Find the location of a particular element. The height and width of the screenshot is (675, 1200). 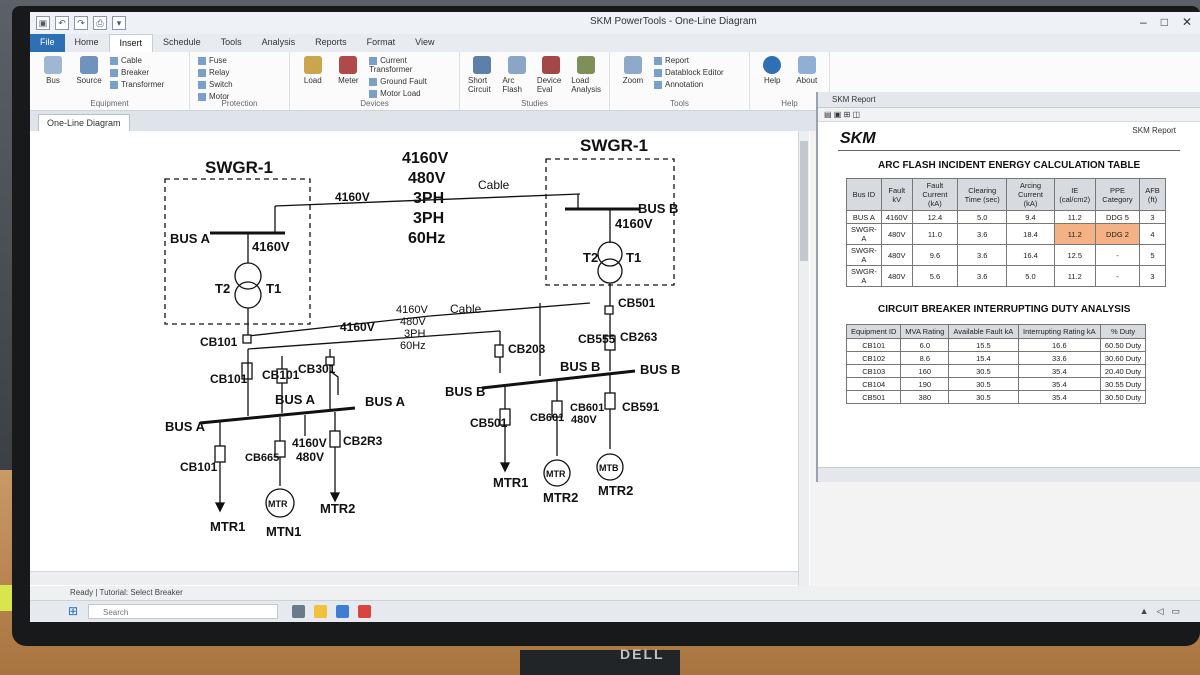

table-row: CB501 380 30.5 35.4 30.50 Duty is located at coordinates (995, 397).